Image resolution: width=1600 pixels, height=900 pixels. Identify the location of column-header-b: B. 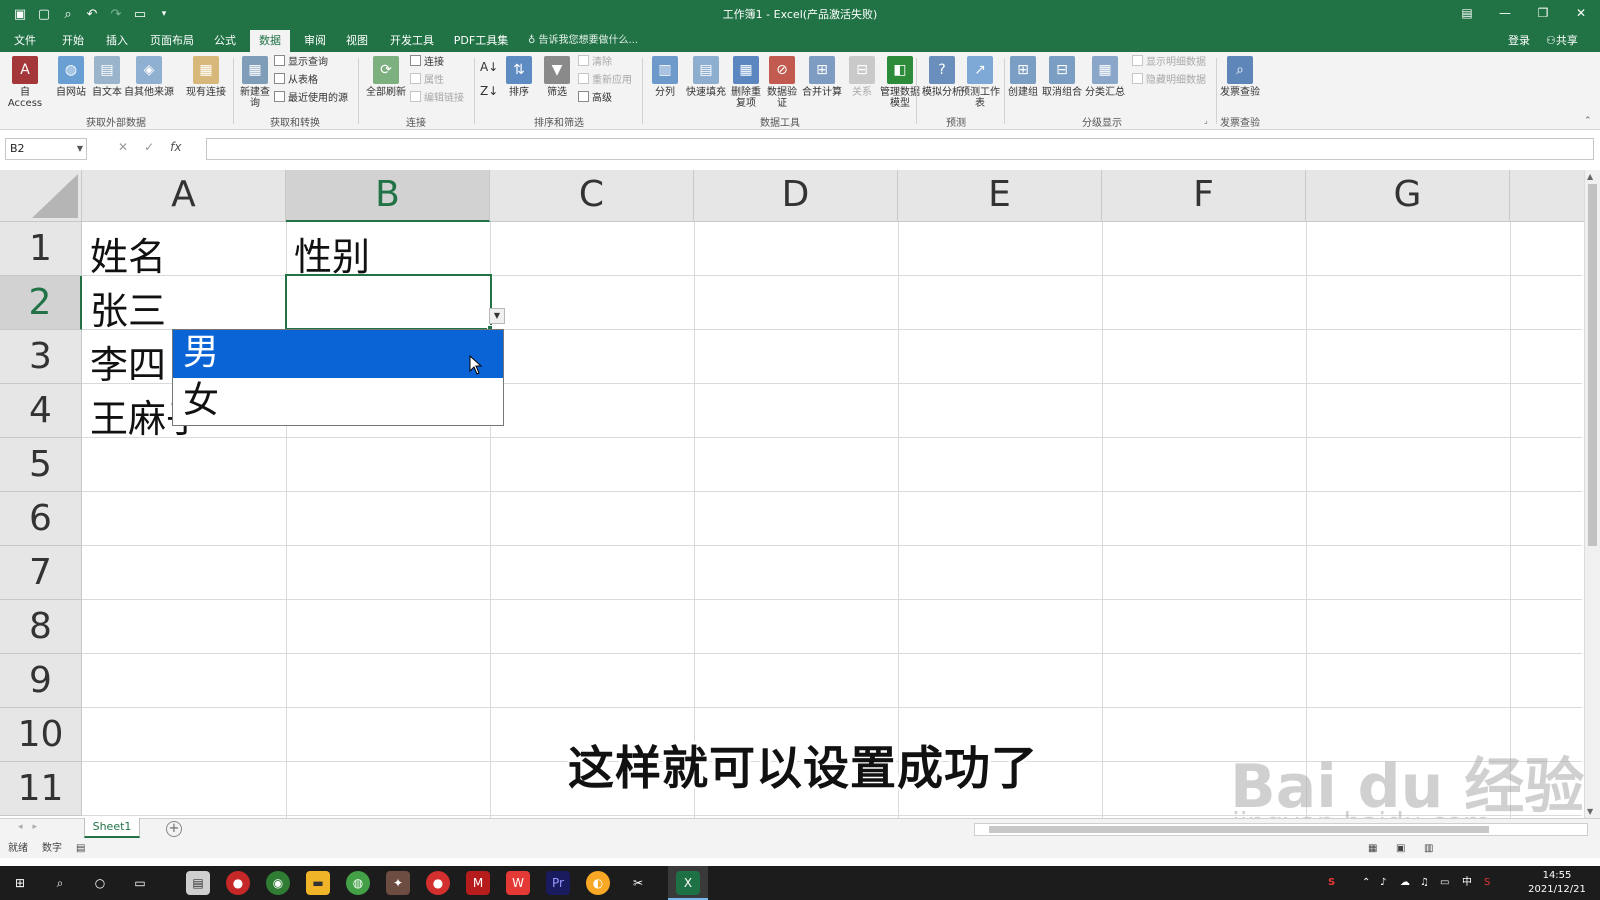
(388, 196).